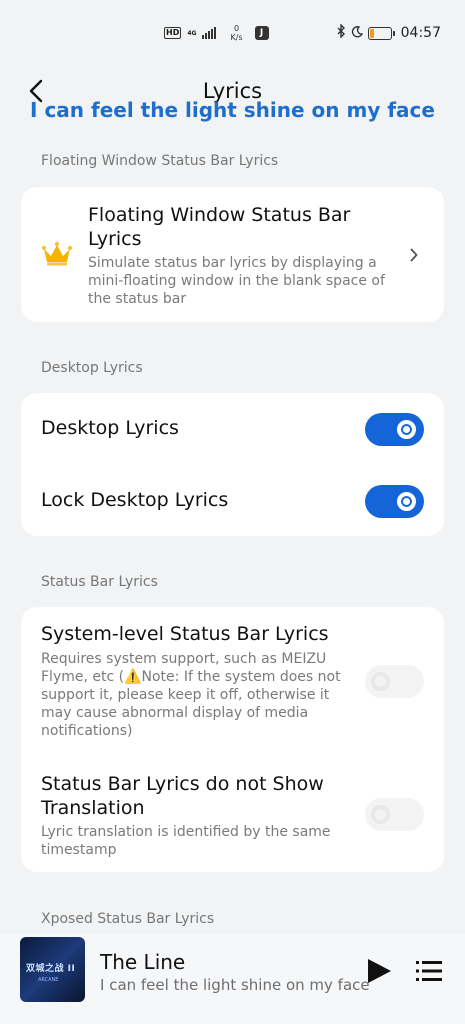  Describe the element at coordinates (394, 429) in the screenshot. I see `desktop-lyrics-toggle` at that location.